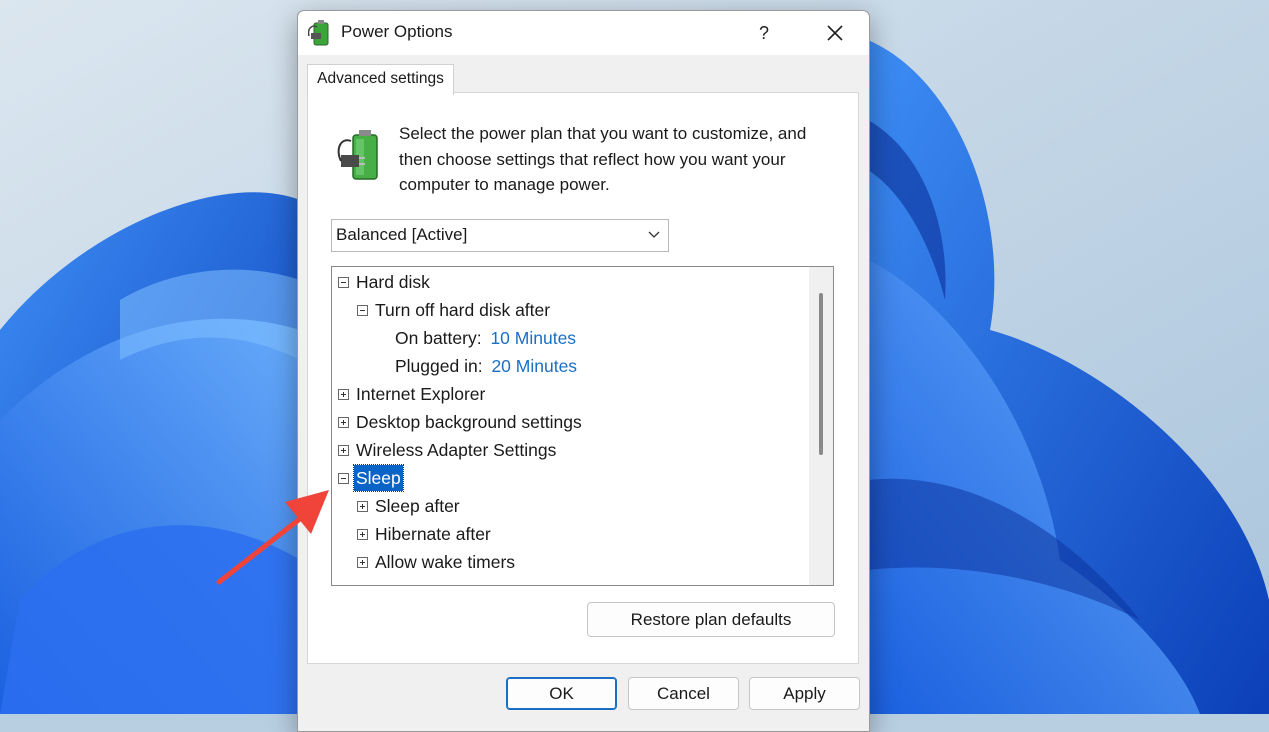 This screenshot has width=1269, height=732. I want to click on tab-advanced-settings: Advanced settings, so click(380, 79).